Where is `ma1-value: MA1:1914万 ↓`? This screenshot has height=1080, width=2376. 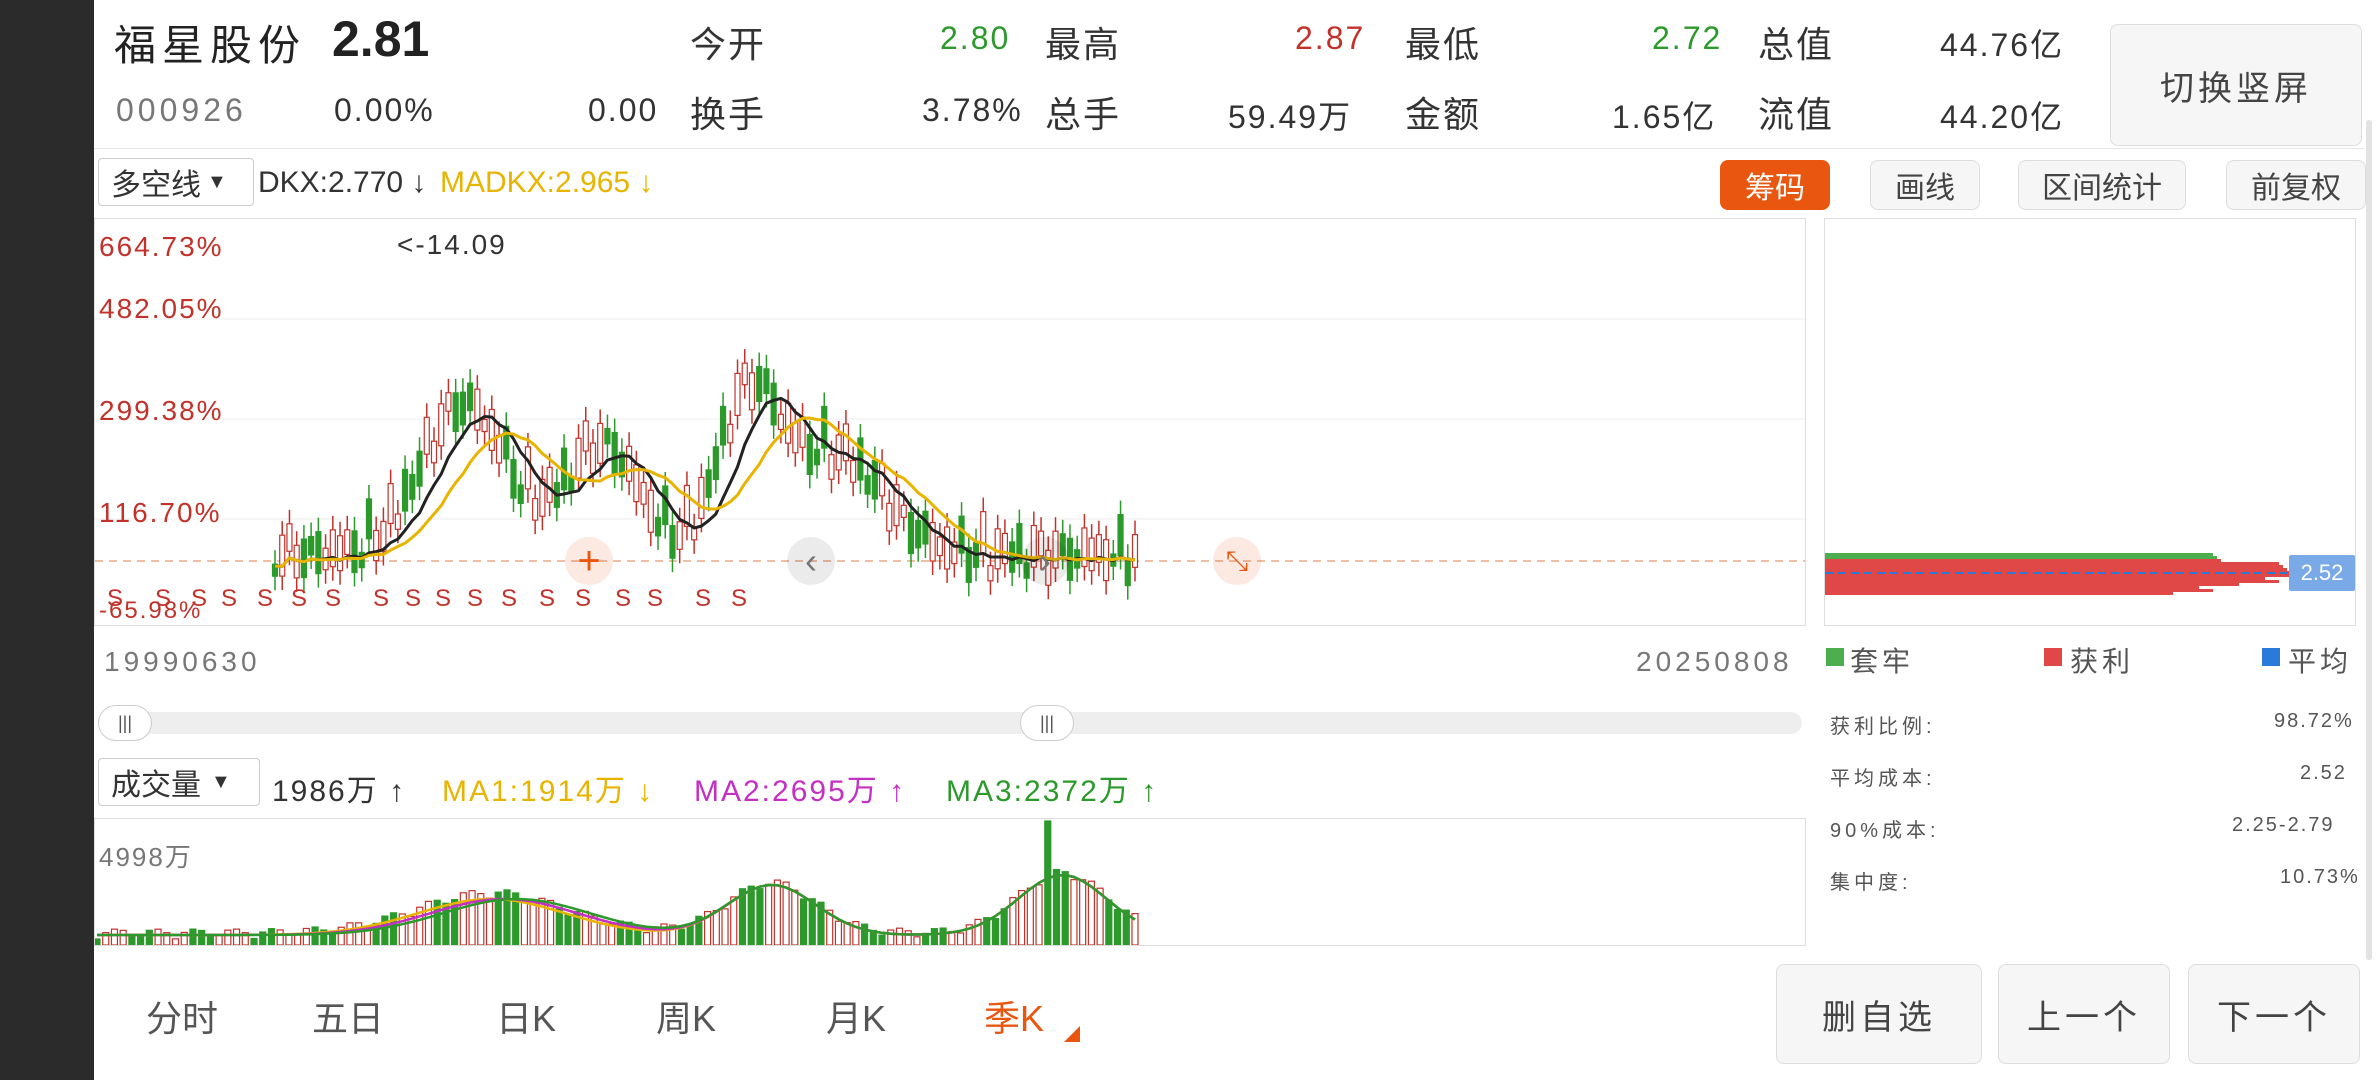 ma1-value: MA1:1914万 ↓ is located at coordinates (548, 791).